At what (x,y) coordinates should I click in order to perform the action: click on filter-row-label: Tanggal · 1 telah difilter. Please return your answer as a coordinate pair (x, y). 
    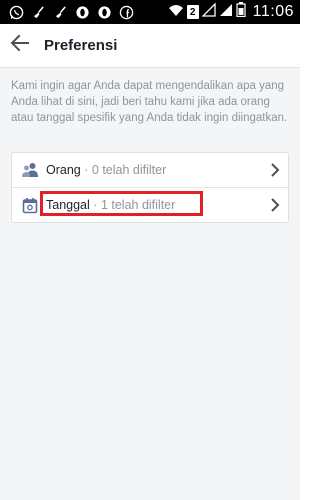
    Looking at the image, I should click on (110, 205).